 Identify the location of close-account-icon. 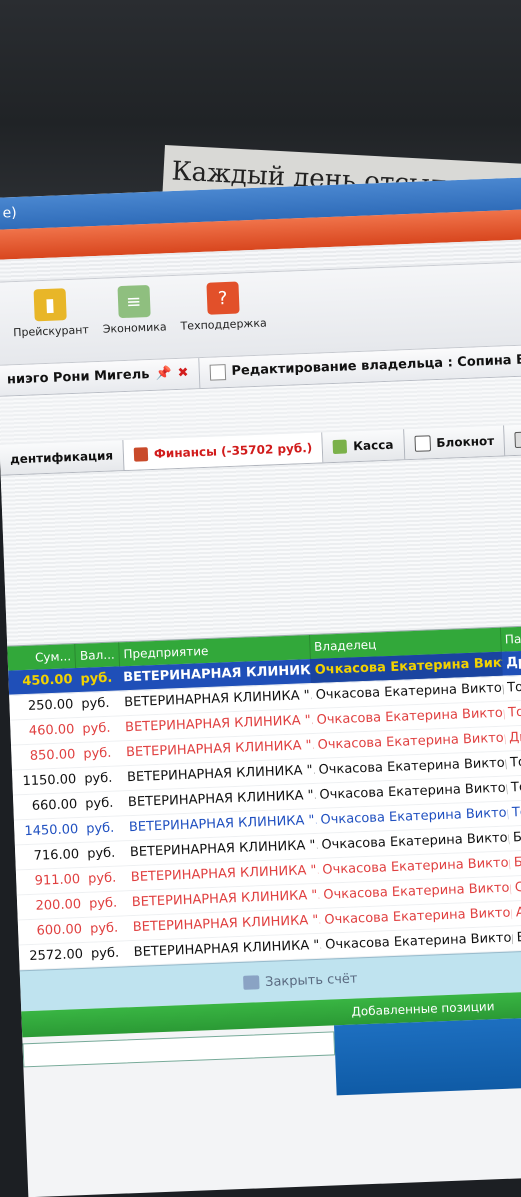
(251, 982).